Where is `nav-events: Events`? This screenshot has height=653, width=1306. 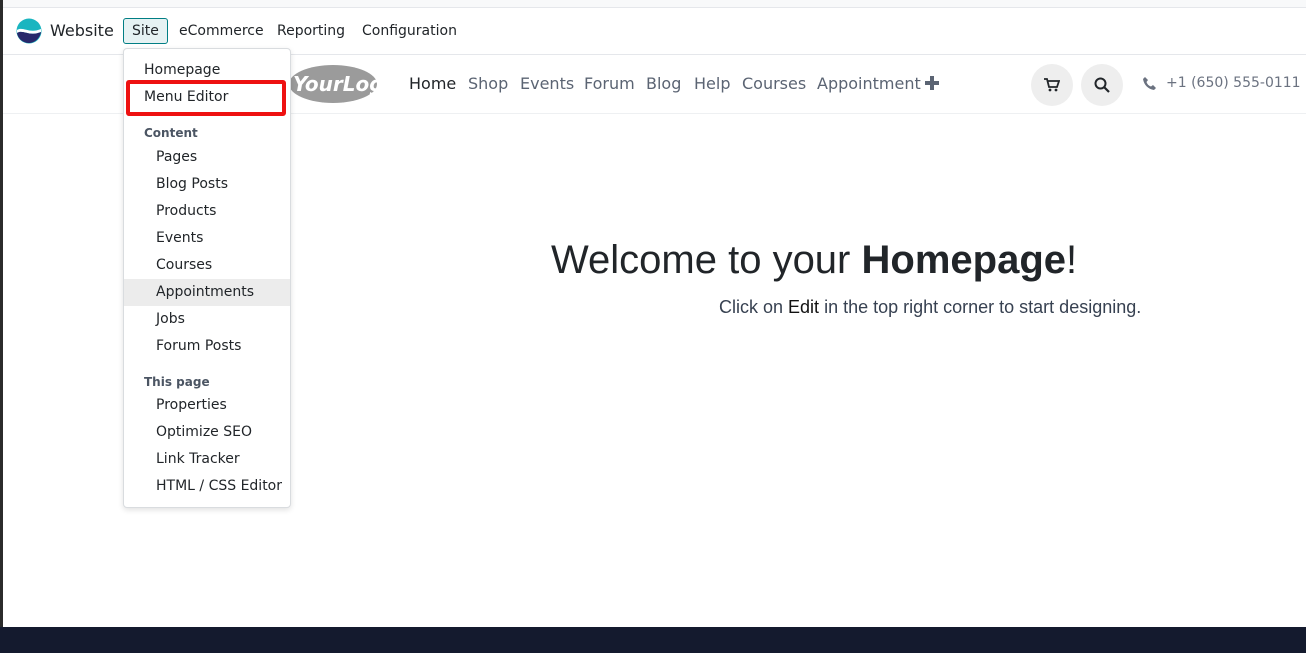 nav-events: Events is located at coordinates (547, 83).